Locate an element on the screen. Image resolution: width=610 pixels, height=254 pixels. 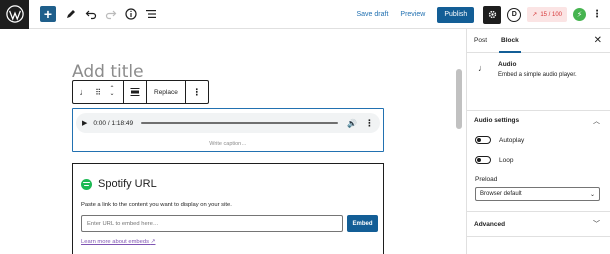
drag-icon: ⠿ is located at coordinates (98, 92).